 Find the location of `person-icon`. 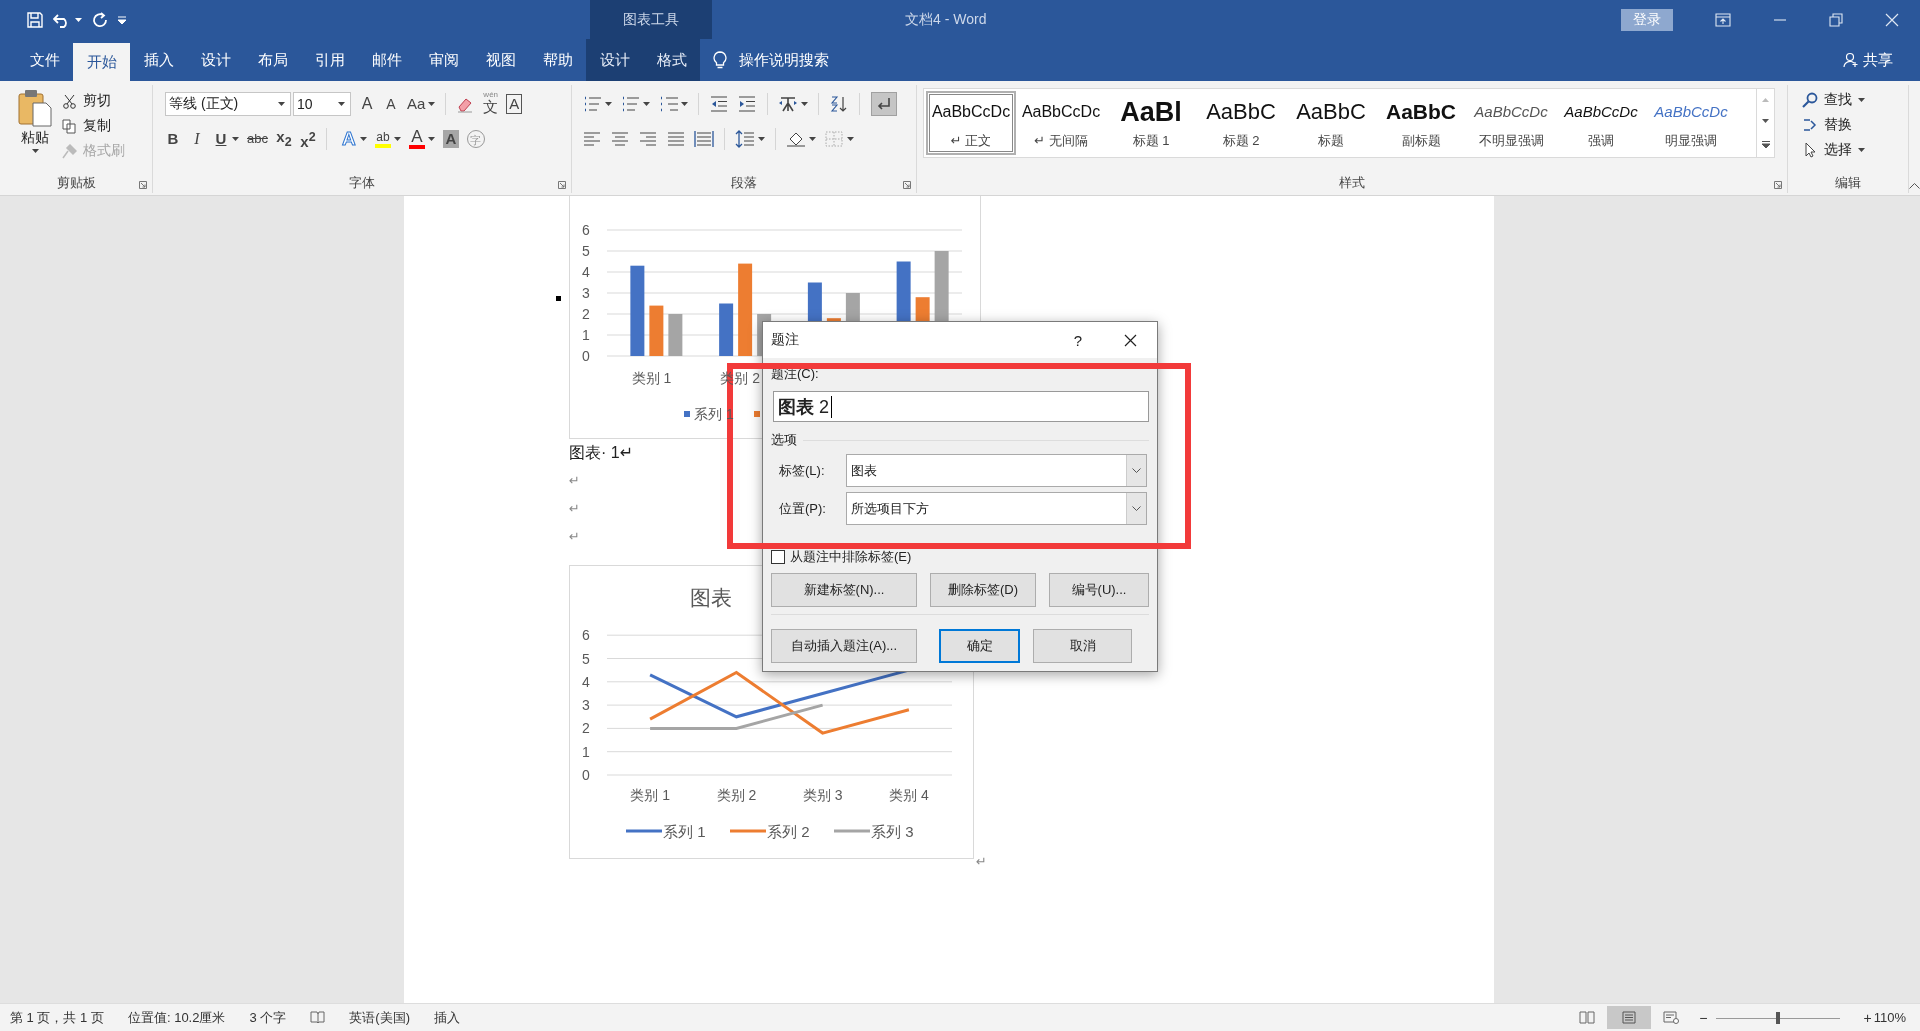

person-icon is located at coordinates (1851, 60).